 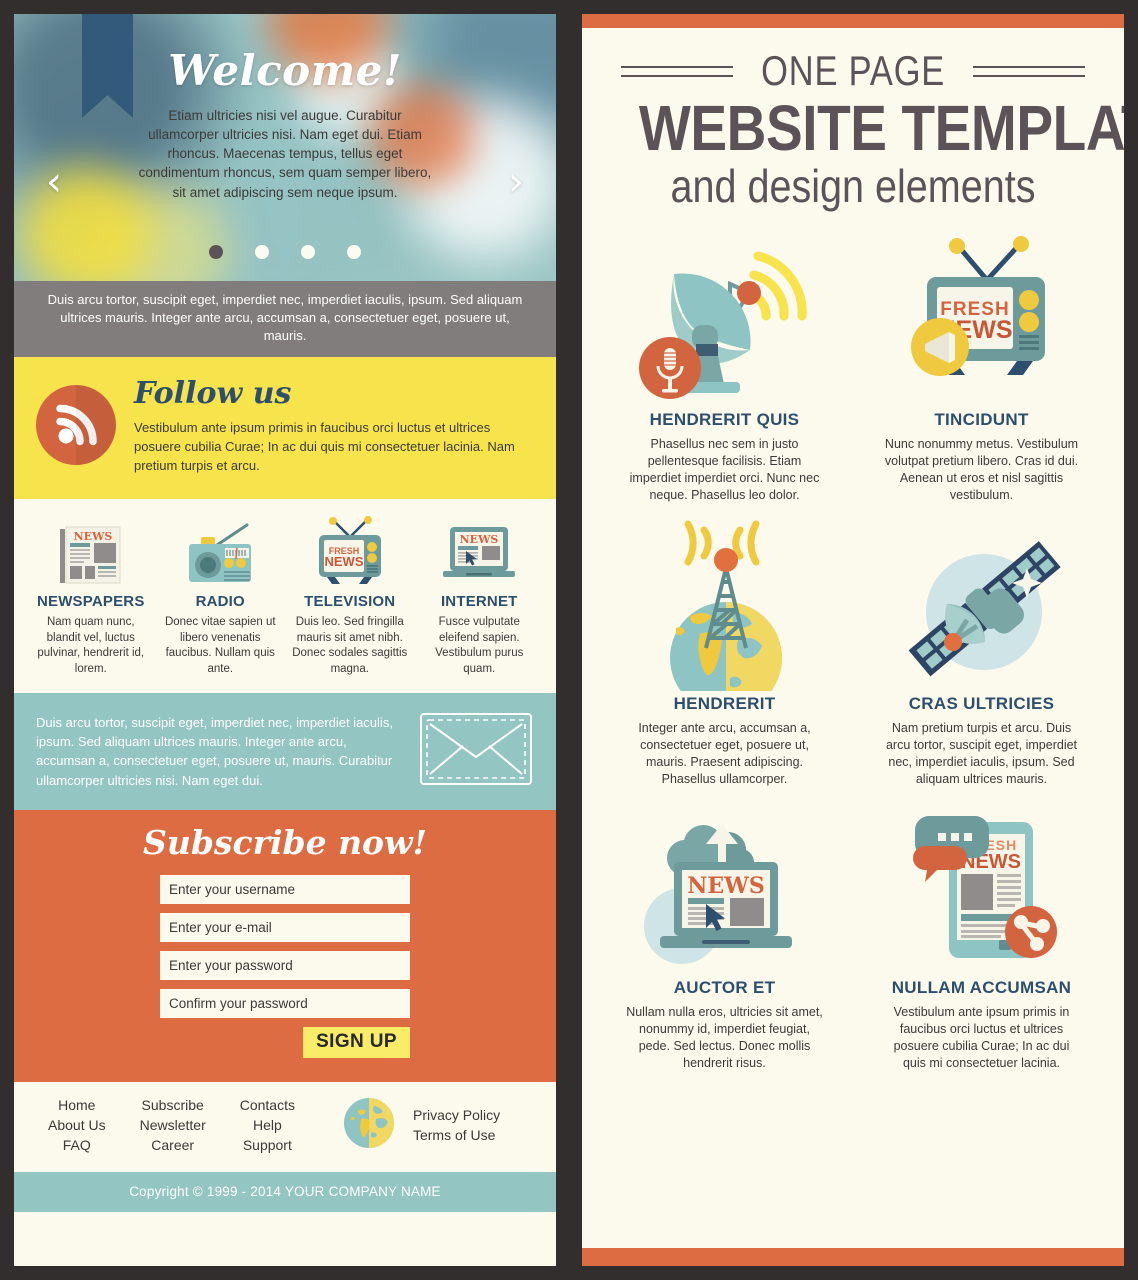 I want to click on footer-link-support: Support, so click(x=267, y=1146).